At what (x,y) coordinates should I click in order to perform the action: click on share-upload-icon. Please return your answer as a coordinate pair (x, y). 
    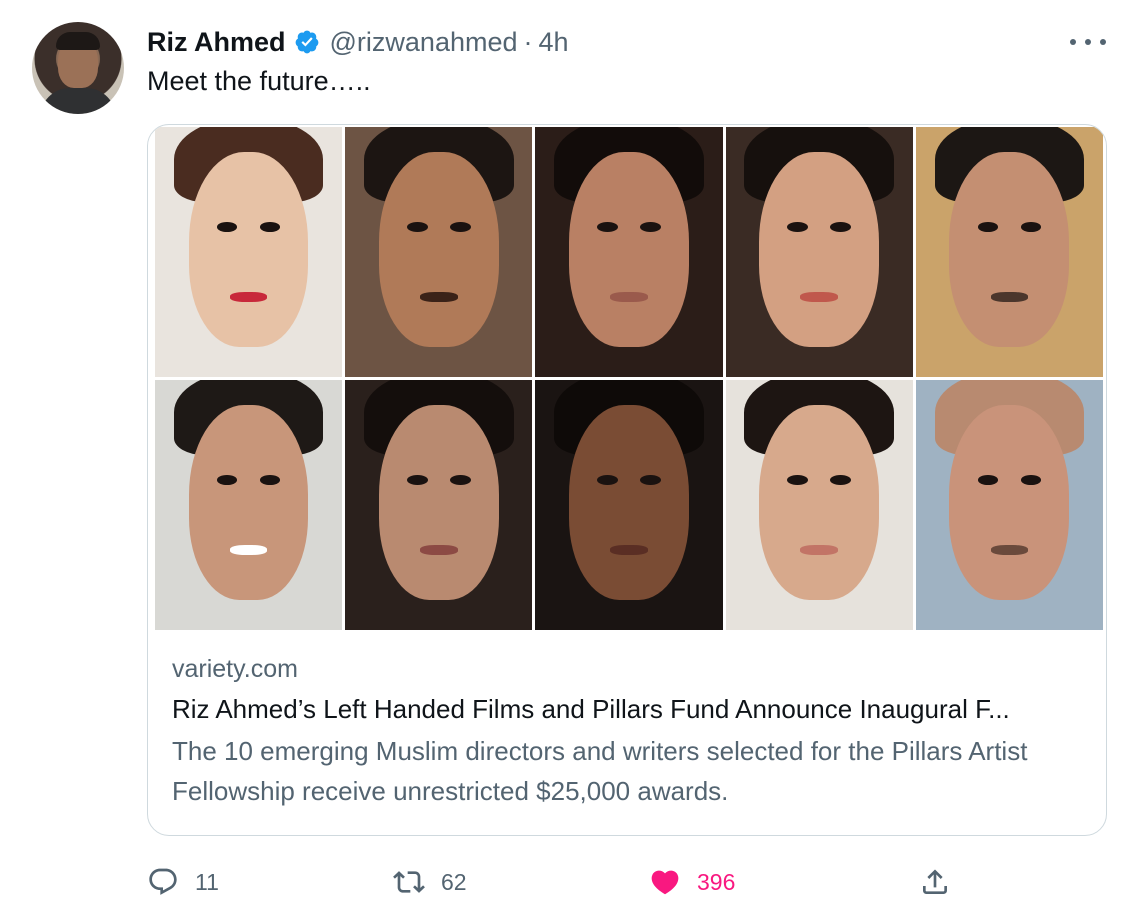
    Looking at the image, I should click on (935, 881).